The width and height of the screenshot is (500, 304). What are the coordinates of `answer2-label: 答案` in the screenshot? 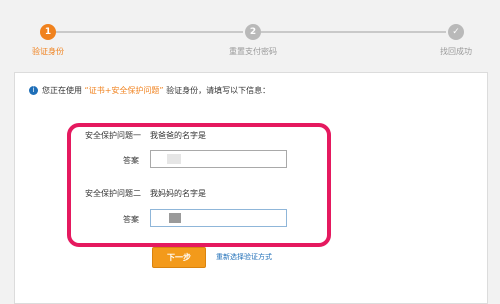 It's located at (131, 219).